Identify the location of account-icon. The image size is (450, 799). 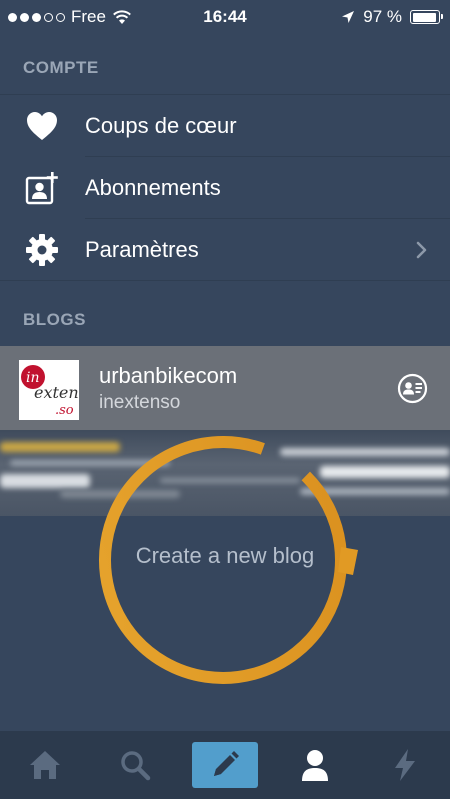
(315, 765).